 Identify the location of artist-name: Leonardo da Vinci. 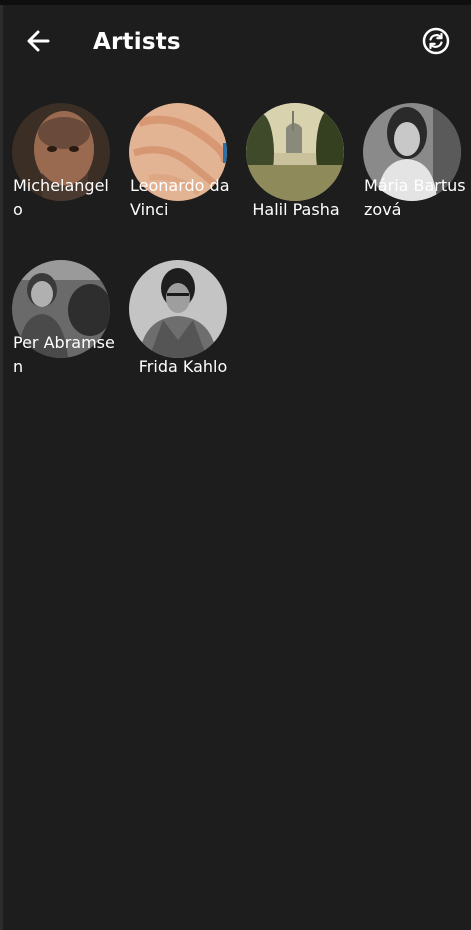
(180, 197).